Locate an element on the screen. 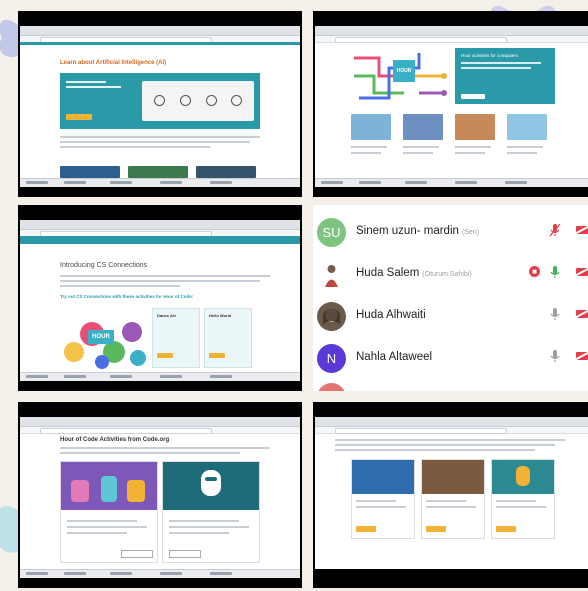  screen-share-tile-hour-of-code: HOUR Hour activities for computers is located at coordinates (450, 104).